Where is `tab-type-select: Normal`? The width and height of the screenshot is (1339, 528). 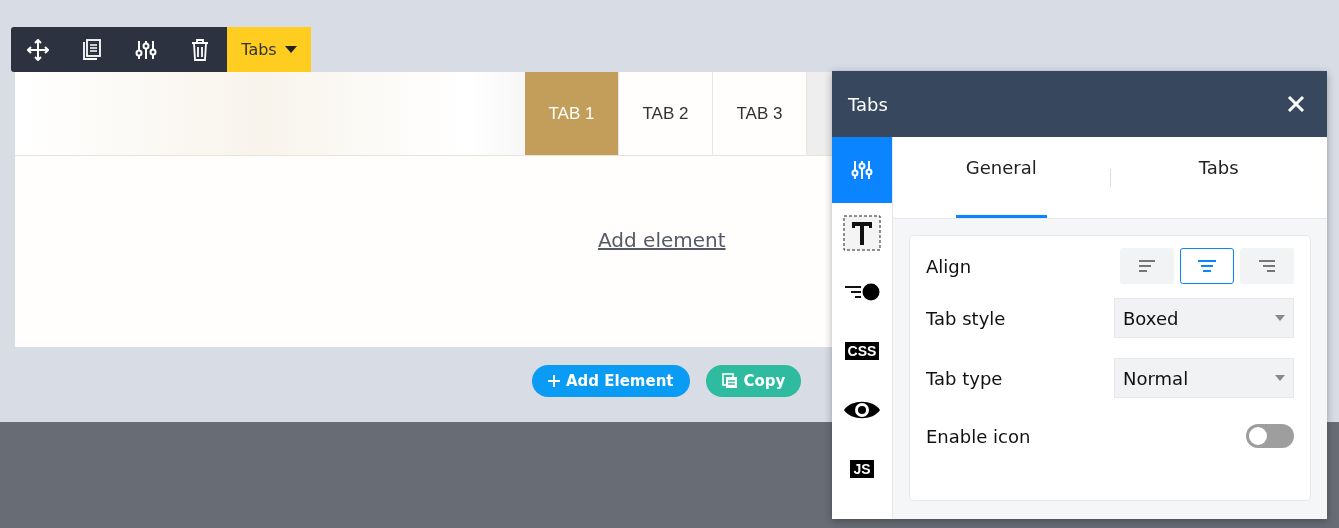
tab-type-select: Normal is located at coordinates (1204, 378).